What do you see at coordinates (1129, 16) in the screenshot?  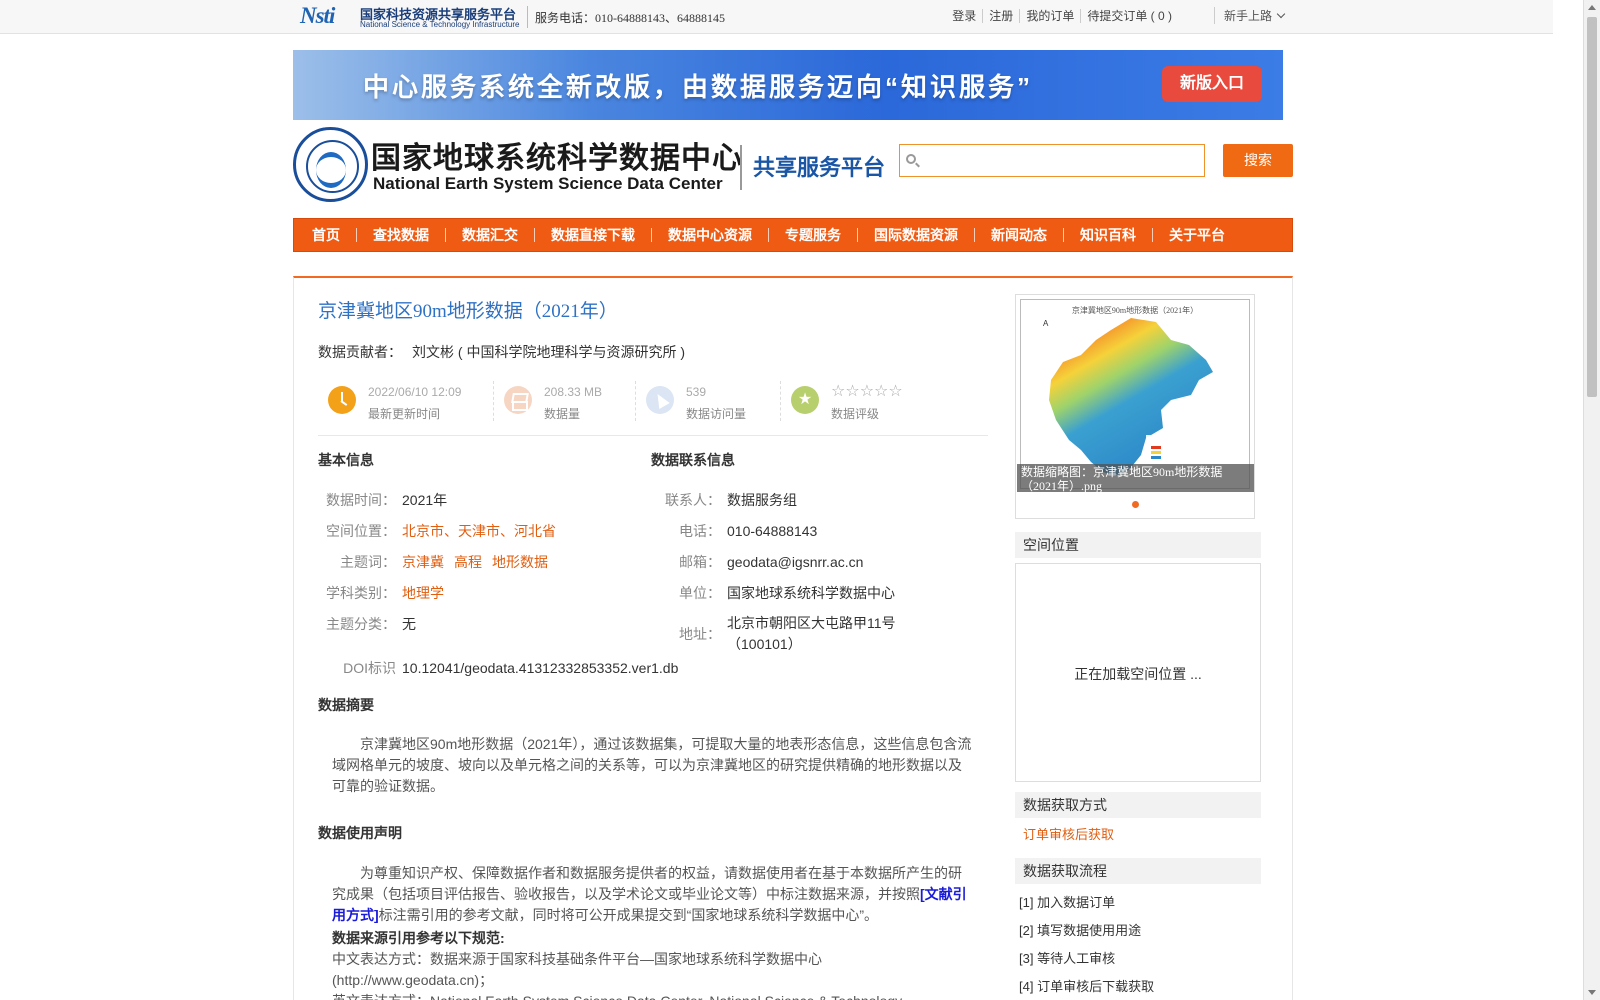 I see `pending-orders-link: 待提交订单 ( 0 )` at bounding box center [1129, 16].